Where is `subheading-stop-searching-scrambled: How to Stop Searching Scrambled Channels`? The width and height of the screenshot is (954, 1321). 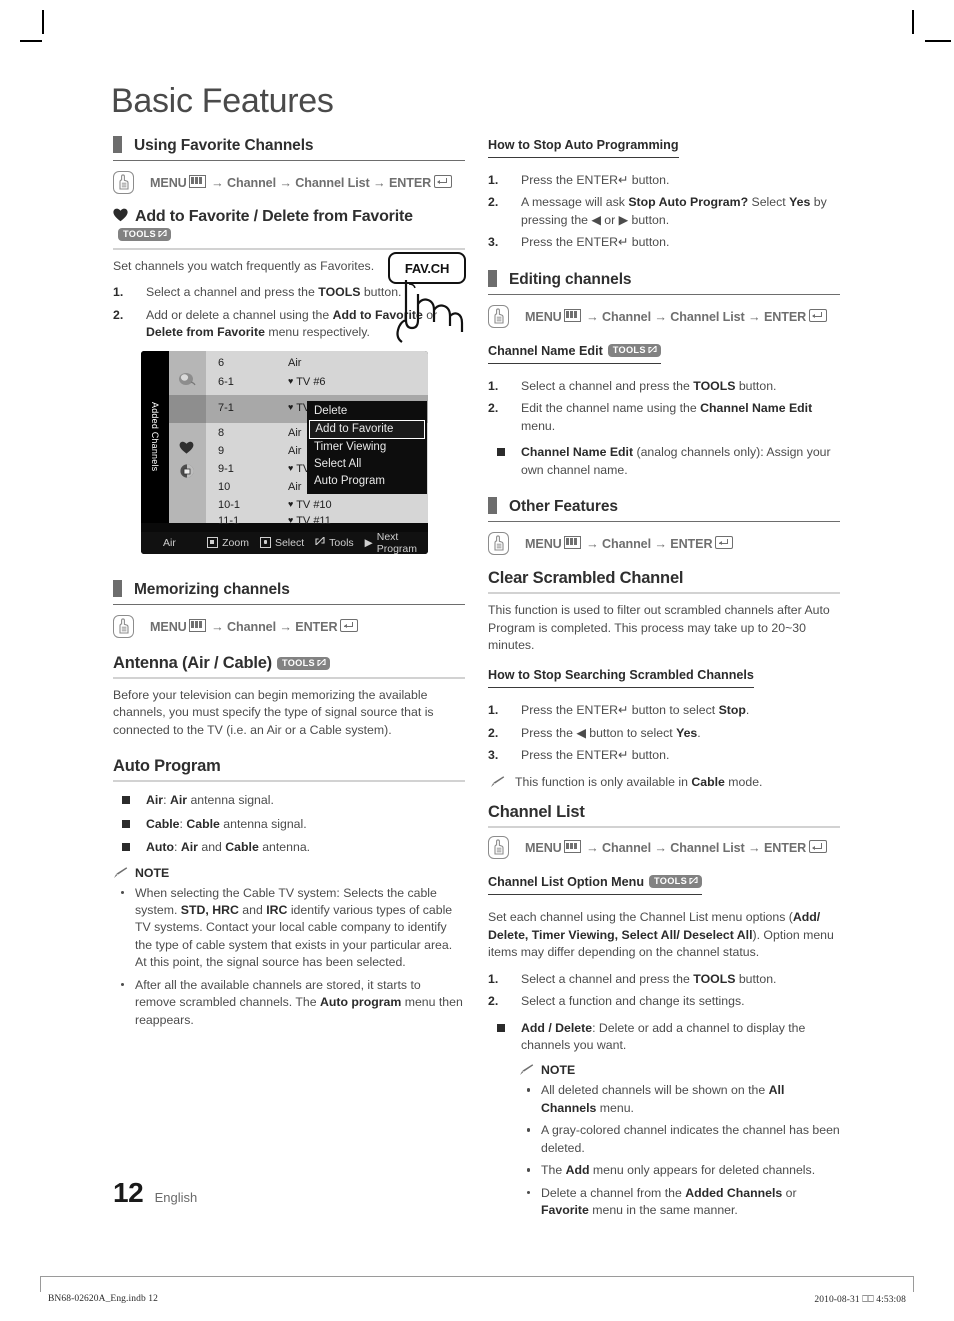
subheading-stop-searching-scrambled: How to Stop Searching Scrambled Channels is located at coordinates (621, 677).